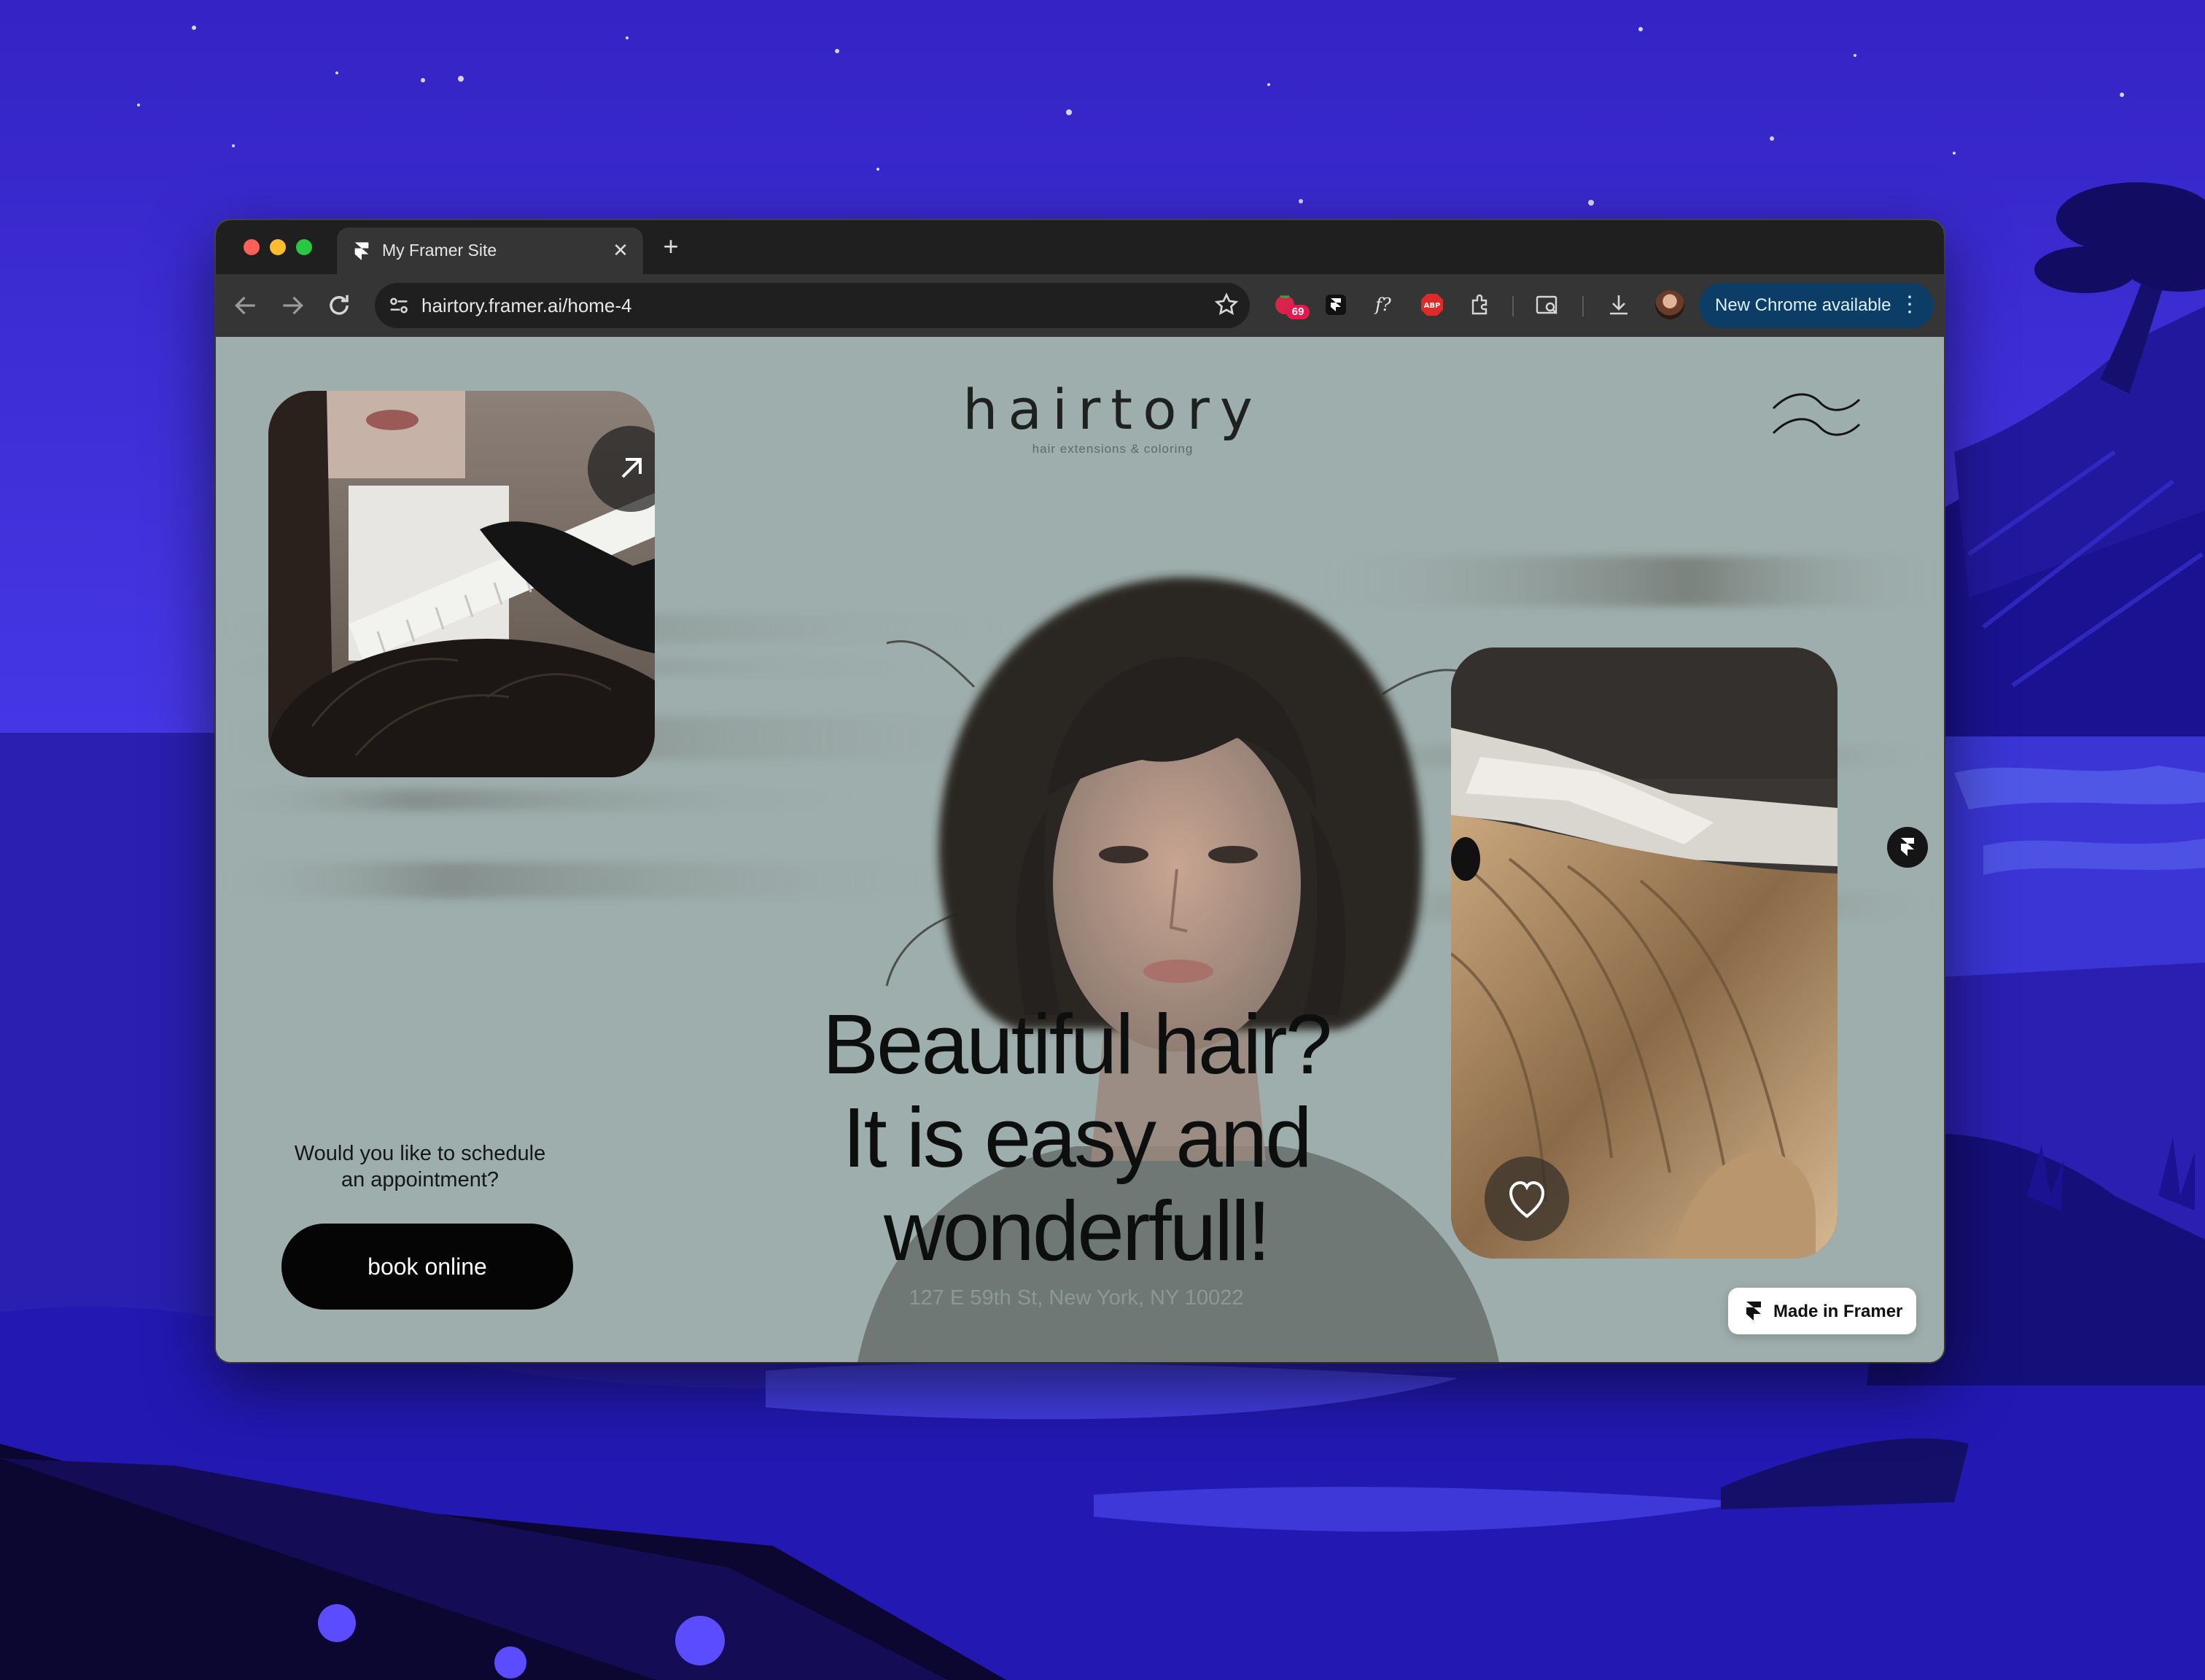 Image resolution: width=2205 pixels, height=1680 pixels. What do you see at coordinates (278, 247) in the screenshot?
I see `minimize-window-button` at bounding box center [278, 247].